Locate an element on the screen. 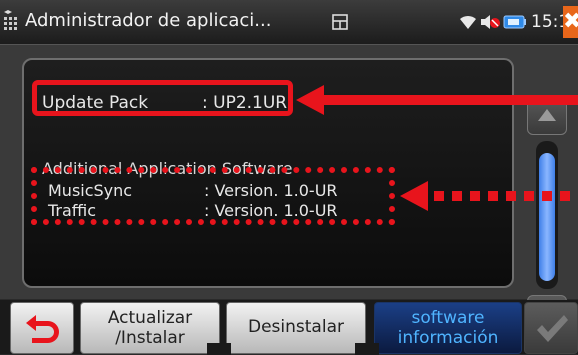 The width and height of the screenshot is (578, 355). back-button is located at coordinates (42, 328).